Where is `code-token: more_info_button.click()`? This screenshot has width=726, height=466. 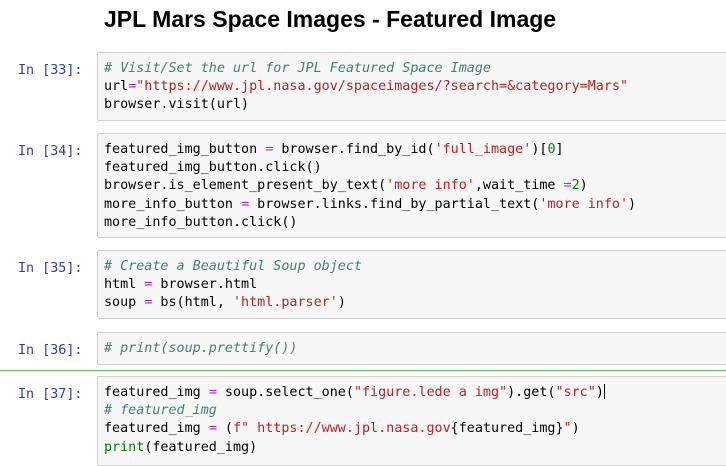
code-token: more_info_button.click() is located at coordinates (201, 222).